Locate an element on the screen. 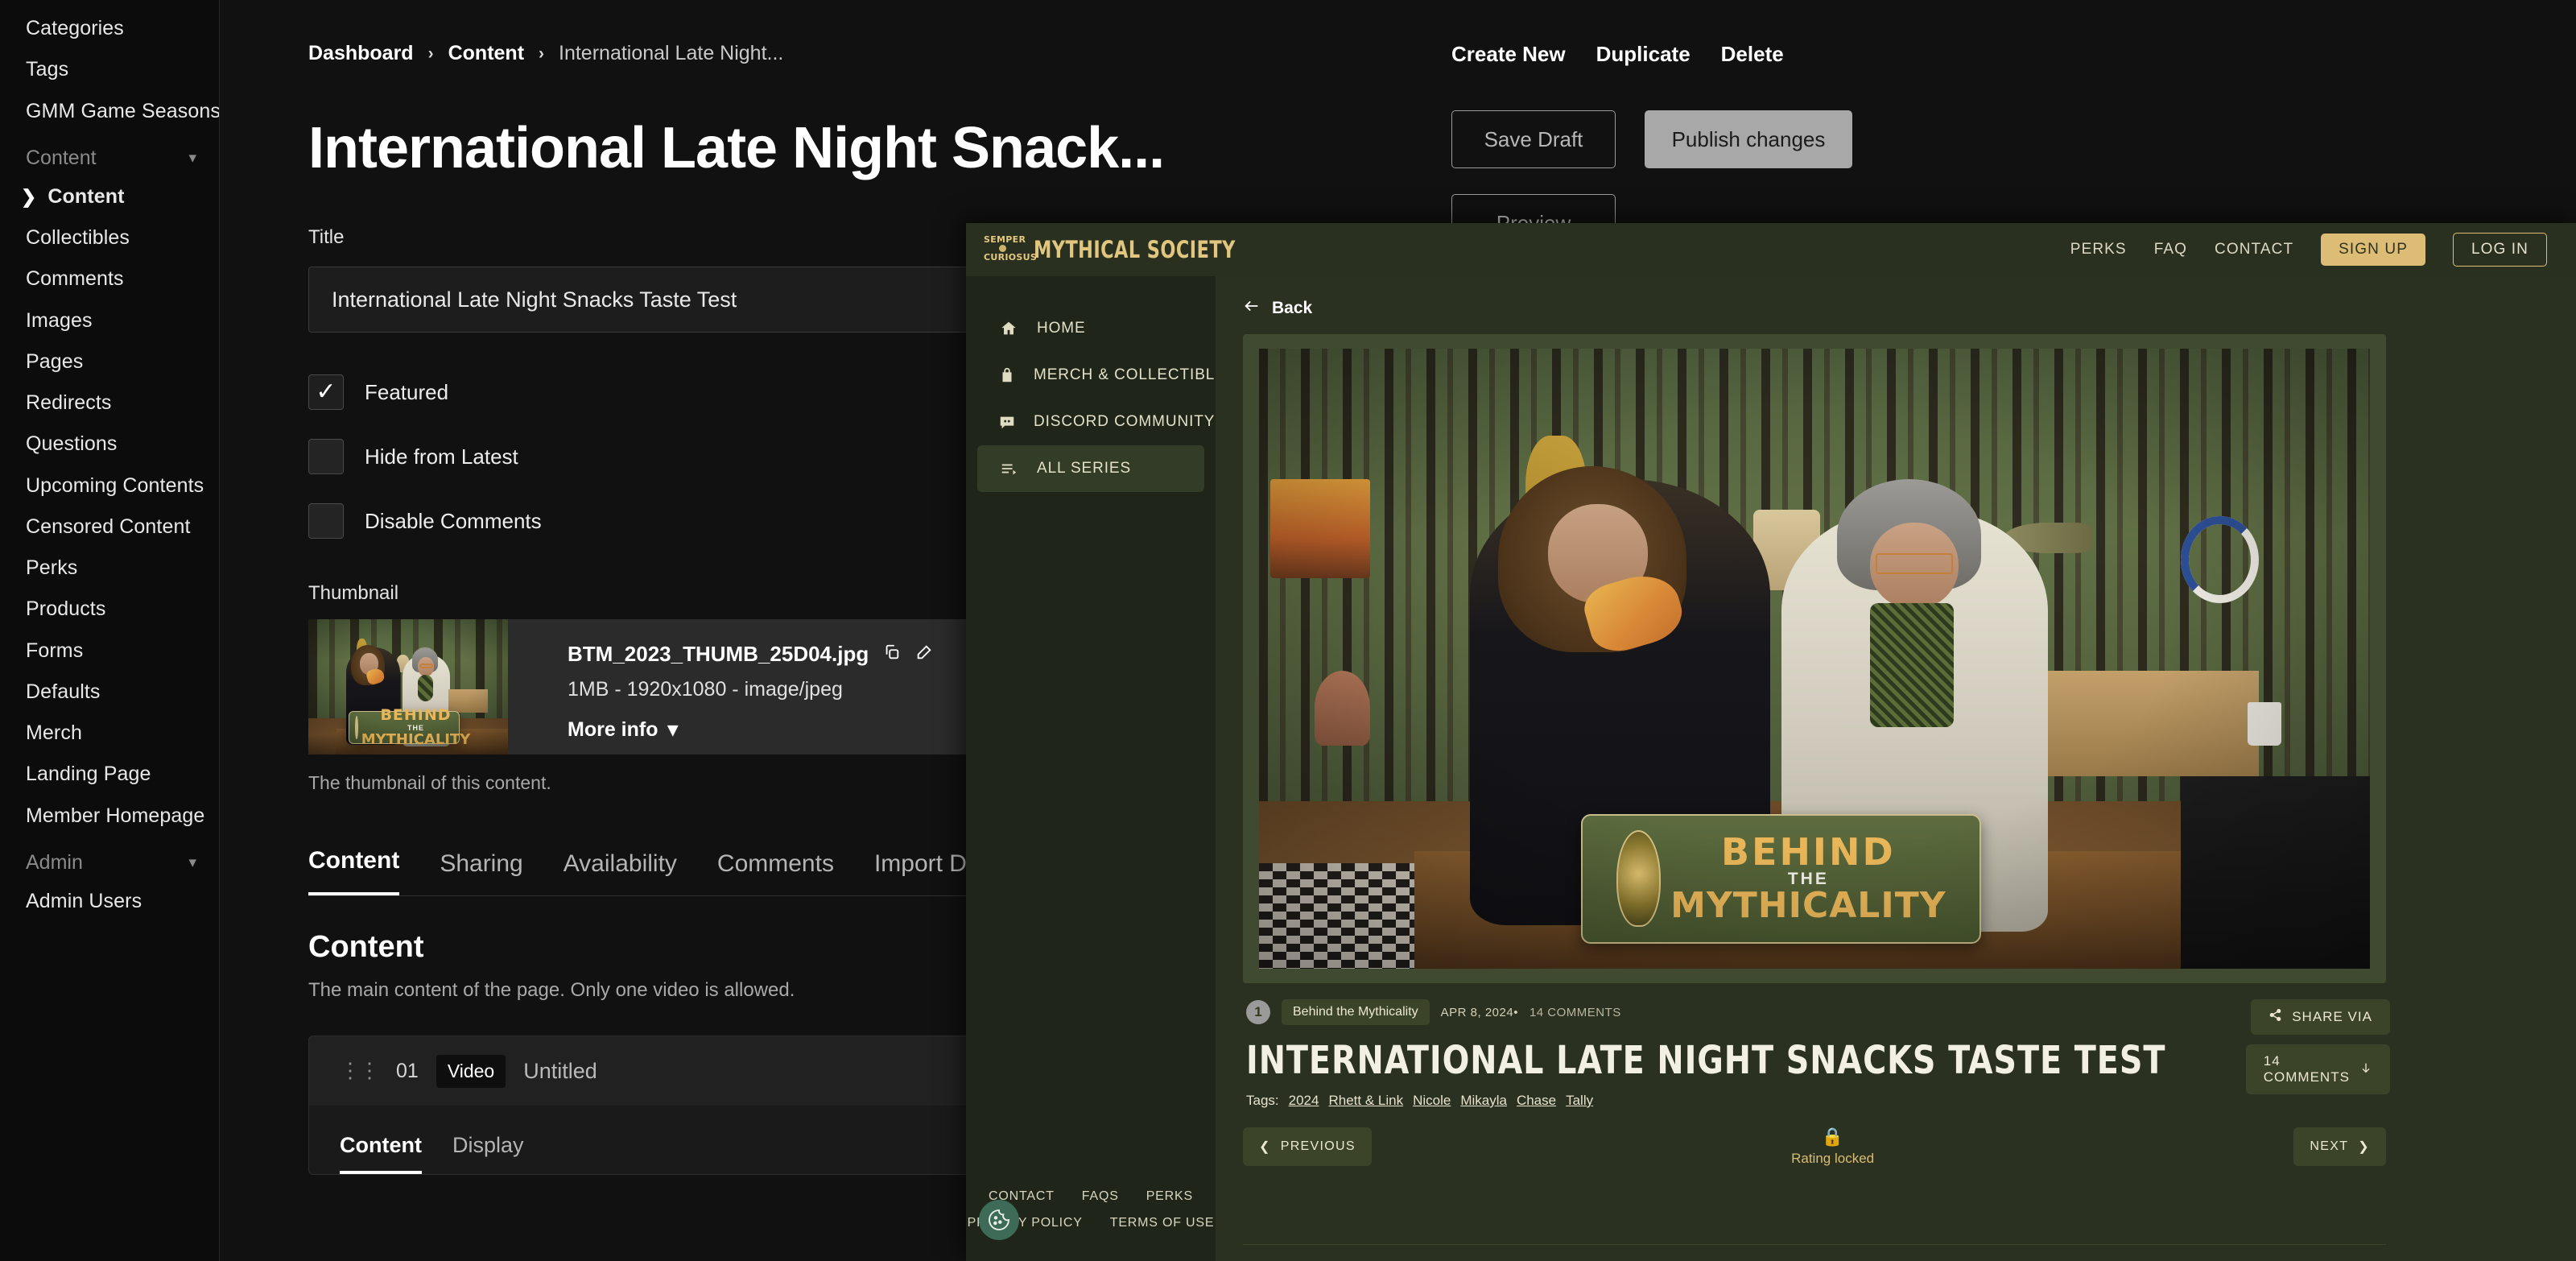 This screenshot has width=2576, height=1261. sidebar-item-label: Merch is located at coordinates (54, 732).